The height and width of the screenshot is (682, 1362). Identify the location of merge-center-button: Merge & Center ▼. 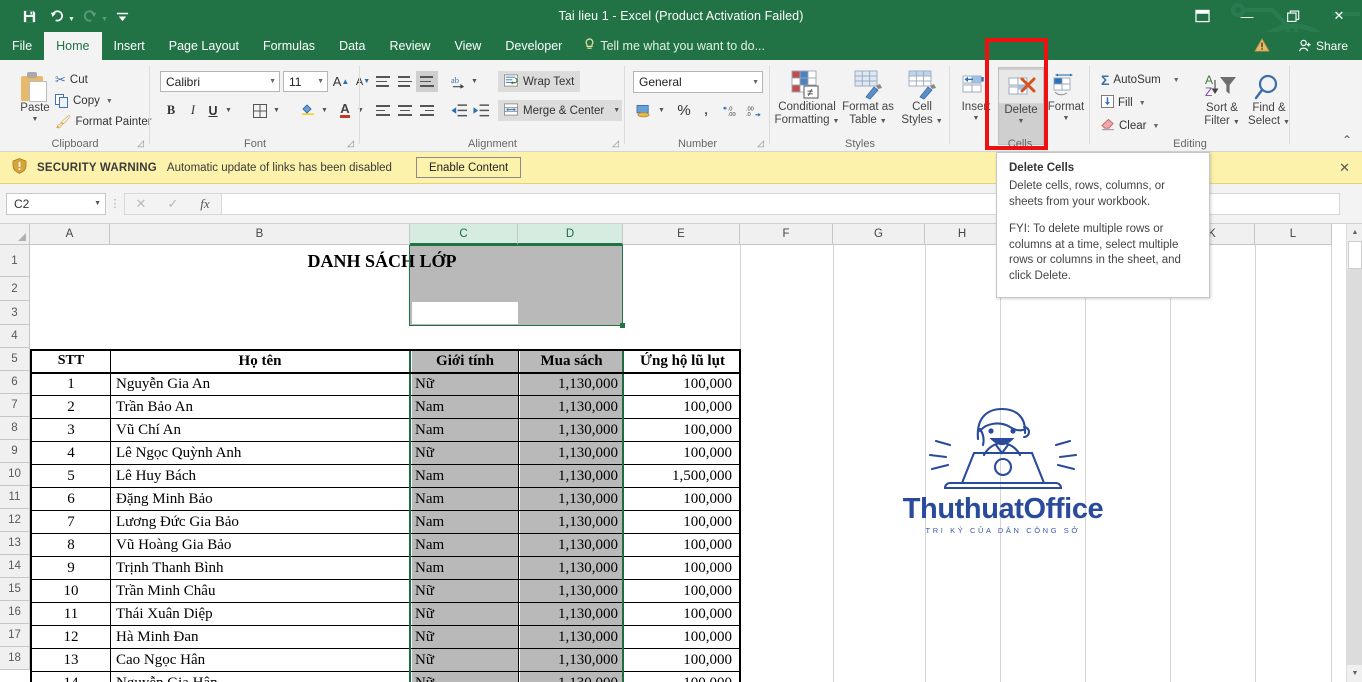
(560, 110).